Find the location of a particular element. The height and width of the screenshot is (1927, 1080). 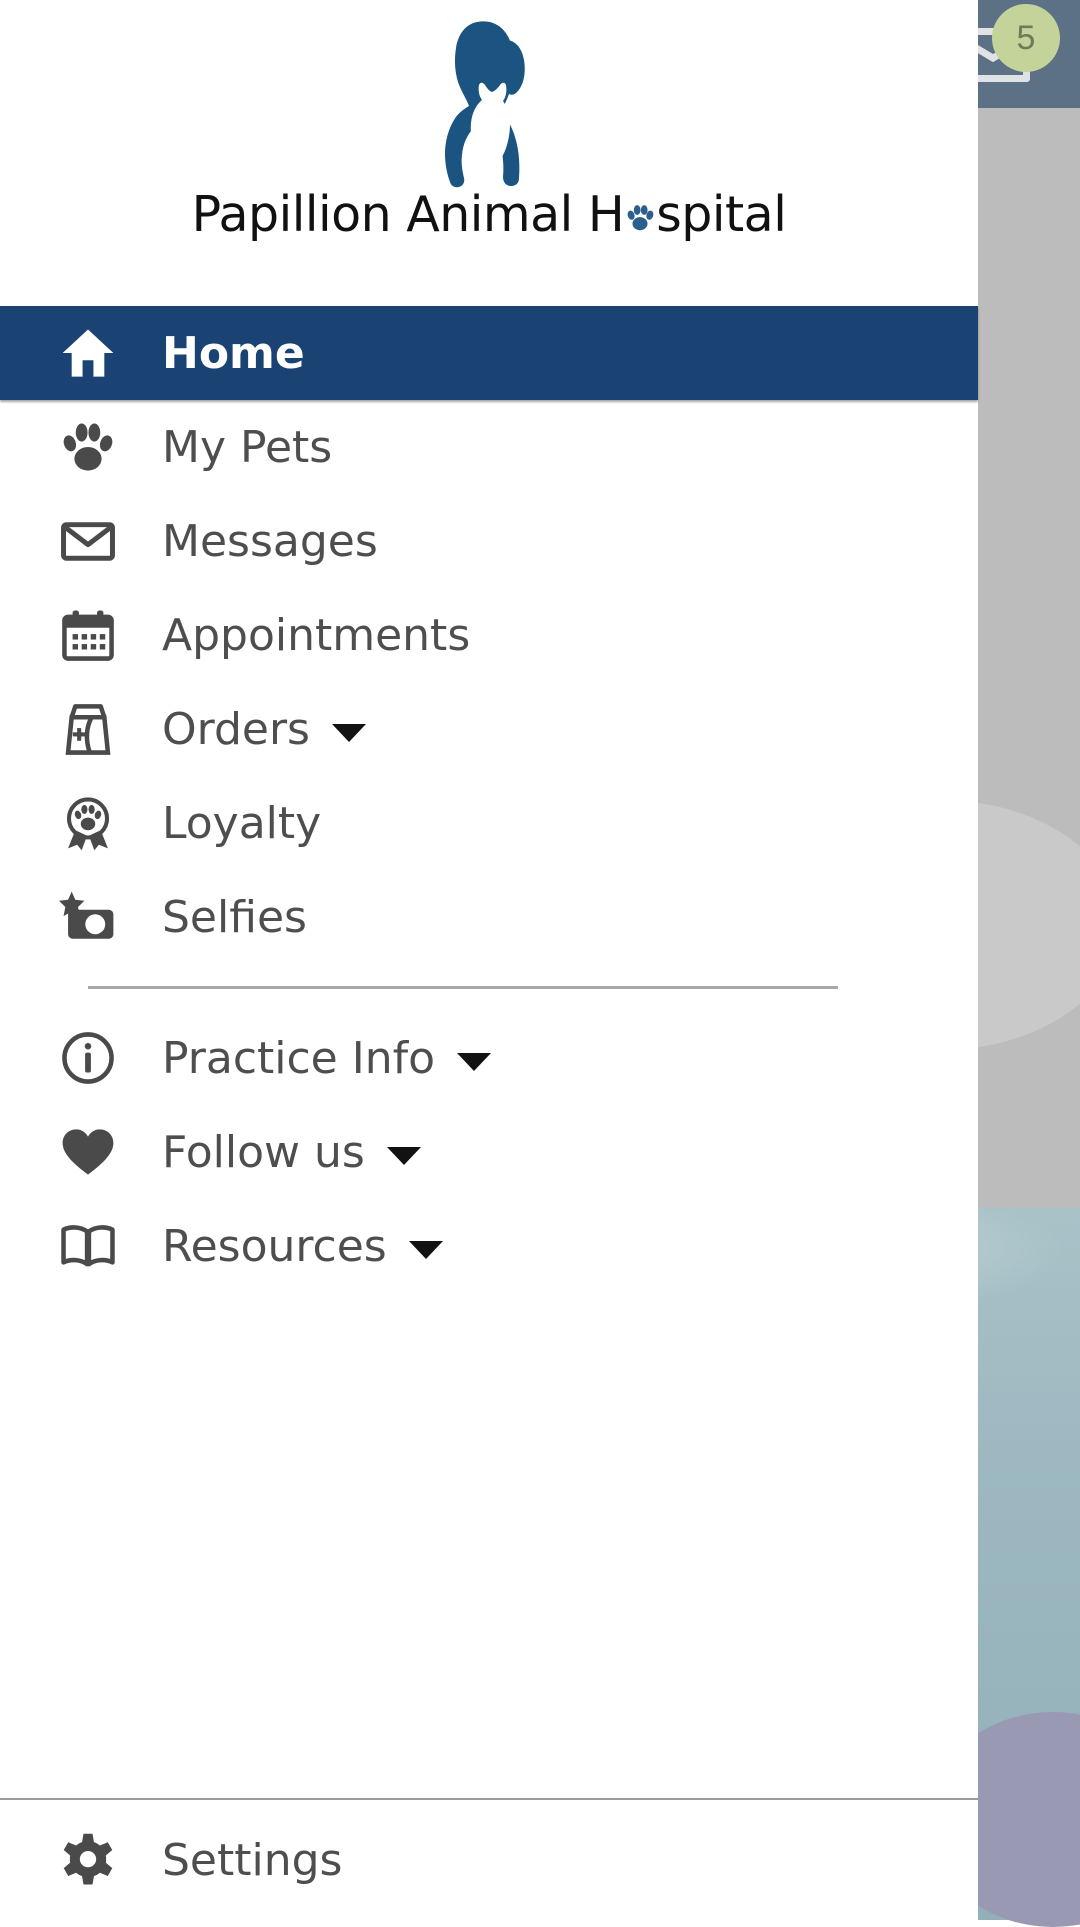

sidebar-item-selfies: Selfies is located at coordinates (489, 917).